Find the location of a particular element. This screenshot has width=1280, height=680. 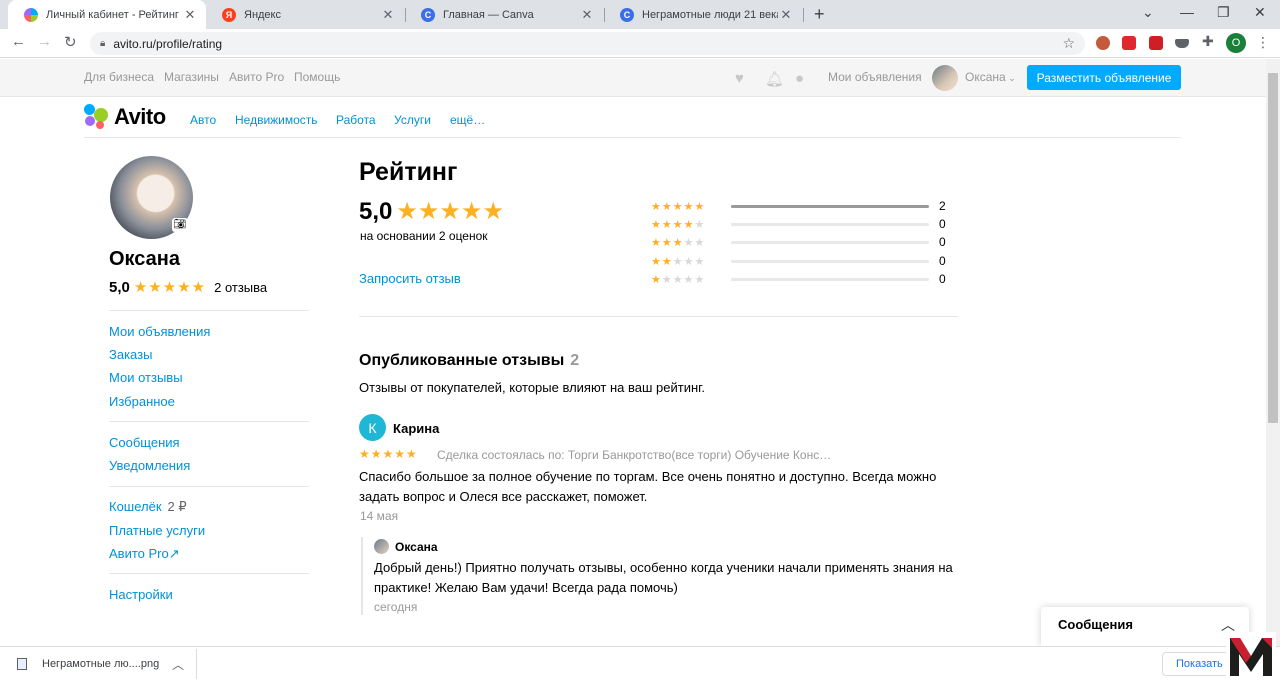

sidebar-item-messages: Сообщения is located at coordinates (144, 442).